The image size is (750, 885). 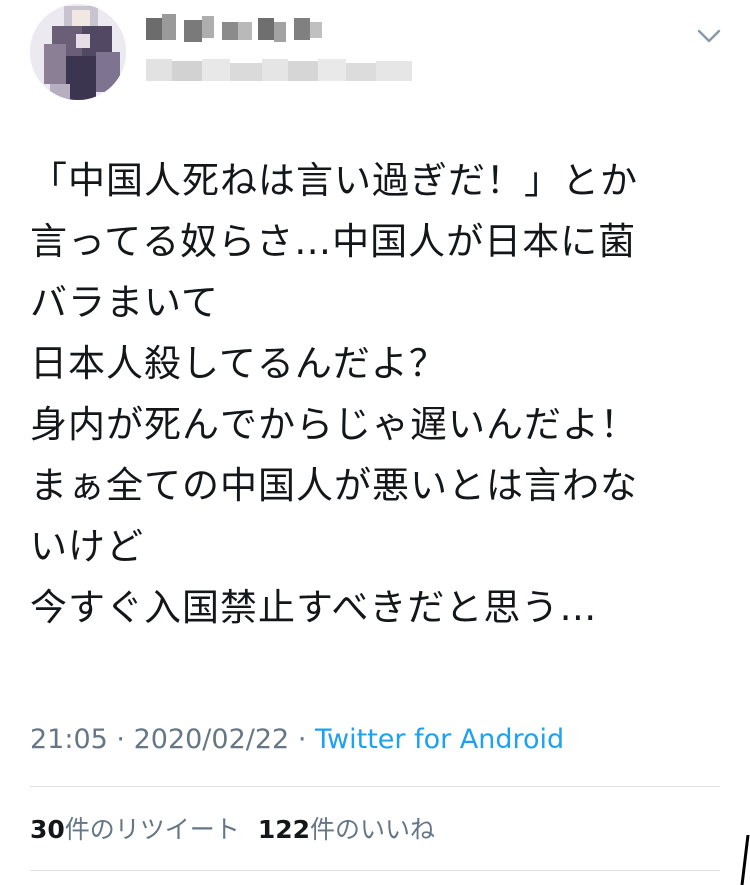 I want to click on tweet-meta: 21:05 · 2020/02/22 · Twitter for Android, so click(x=297, y=740).